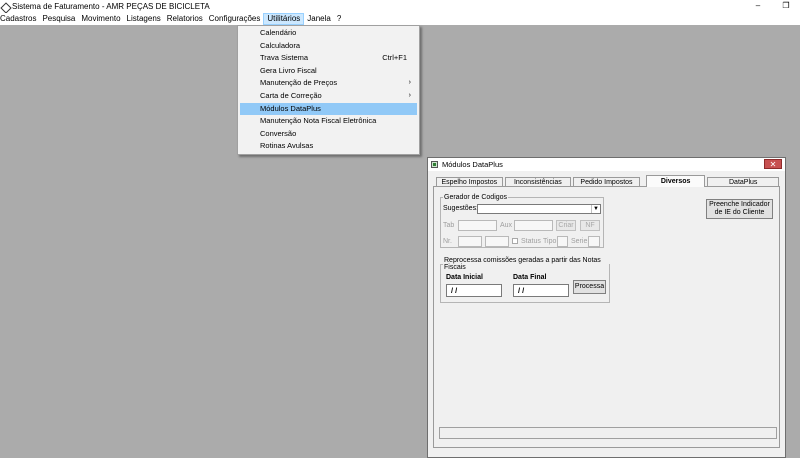 This screenshot has width=800, height=458. Describe the element at coordinates (284, 19) in the screenshot. I see `menu-utilitarios: Utilitários` at that location.